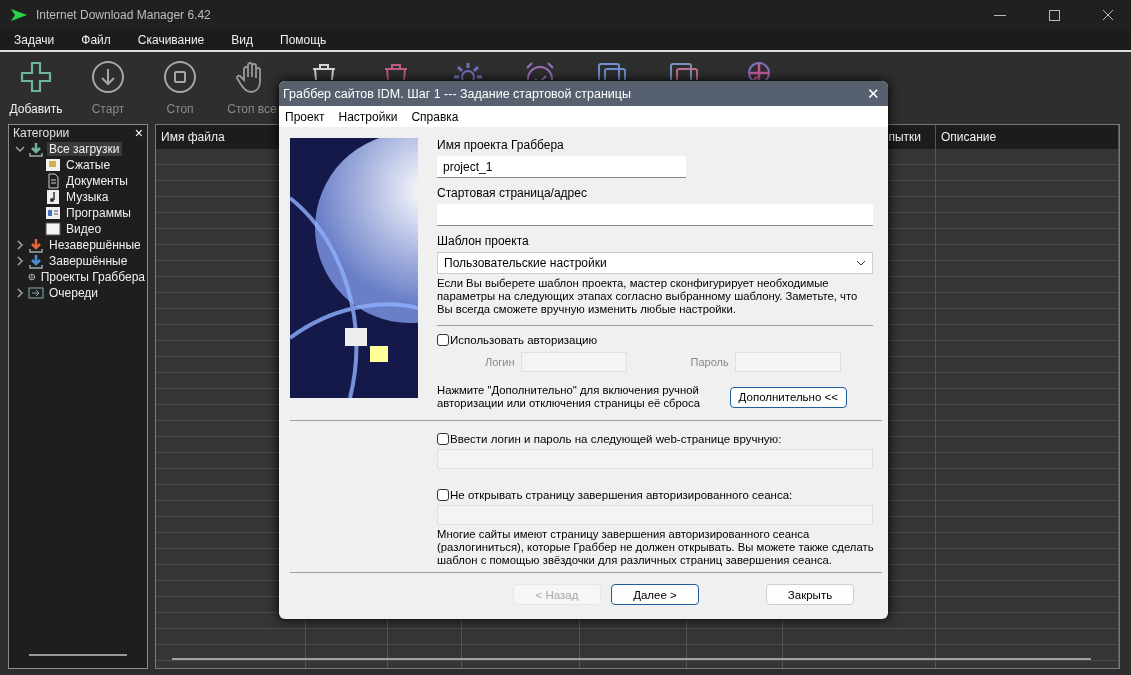 The width and height of the screenshot is (1131, 675). What do you see at coordinates (709, 362) in the screenshot?
I see `field-label: Пароль` at bounding box center [709, 362].